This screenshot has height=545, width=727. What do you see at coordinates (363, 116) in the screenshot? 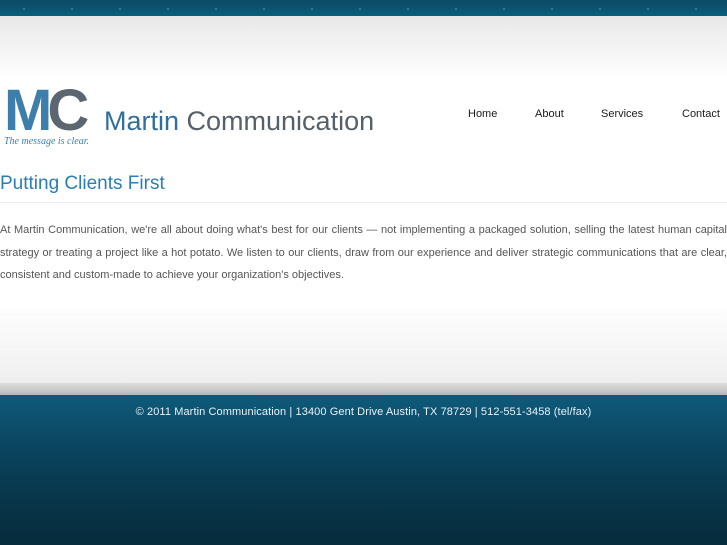
I see `main-nav: Home About Services Contact` at bounding box center [363, 116].